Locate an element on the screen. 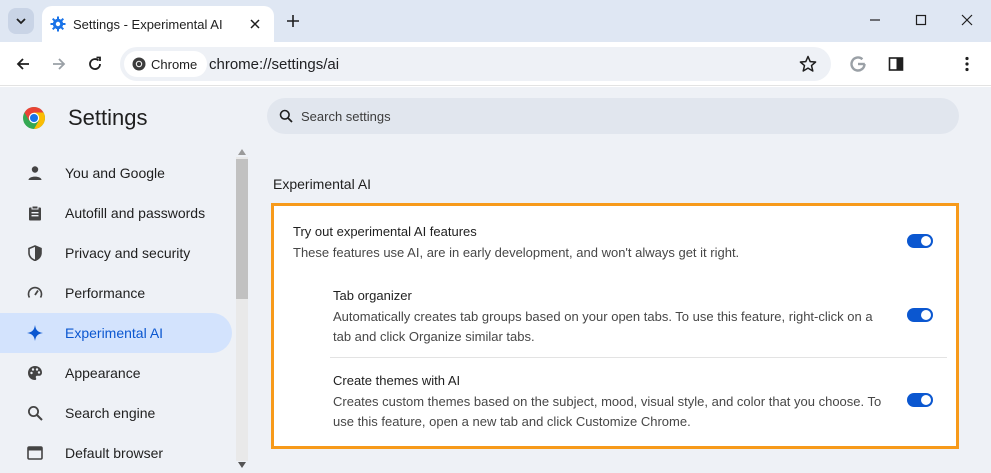 This screenshot has width=991, height=473. tab-title: Settings - Experimental AI is located at coordinates (148, 24).